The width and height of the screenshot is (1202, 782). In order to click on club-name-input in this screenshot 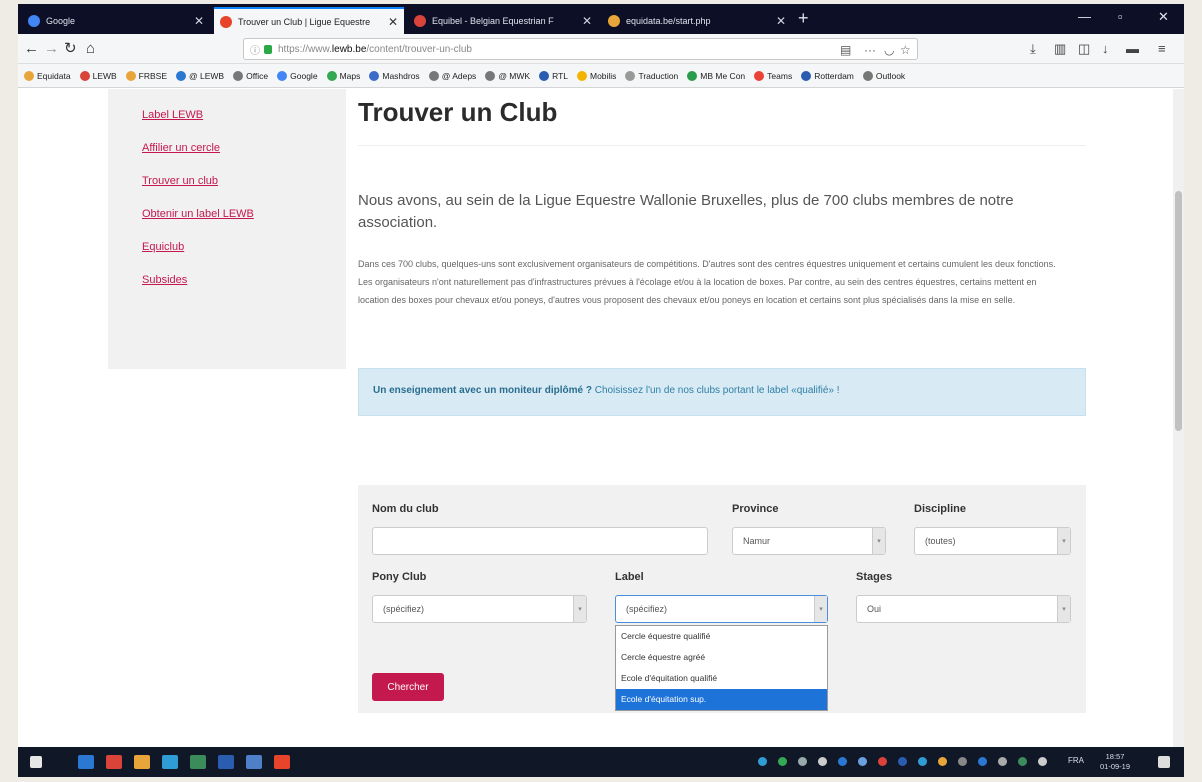, I will do `click(540, 541)`.